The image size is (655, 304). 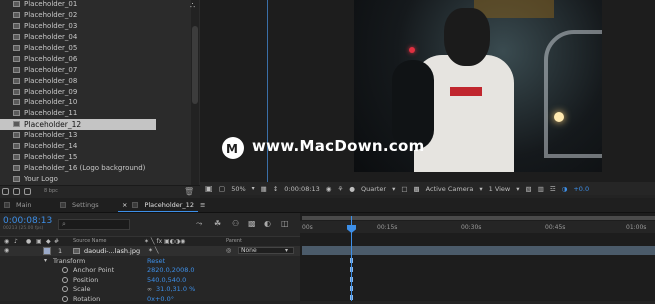 I want to click on label-icon: ◆, so click(x=48, y=241).